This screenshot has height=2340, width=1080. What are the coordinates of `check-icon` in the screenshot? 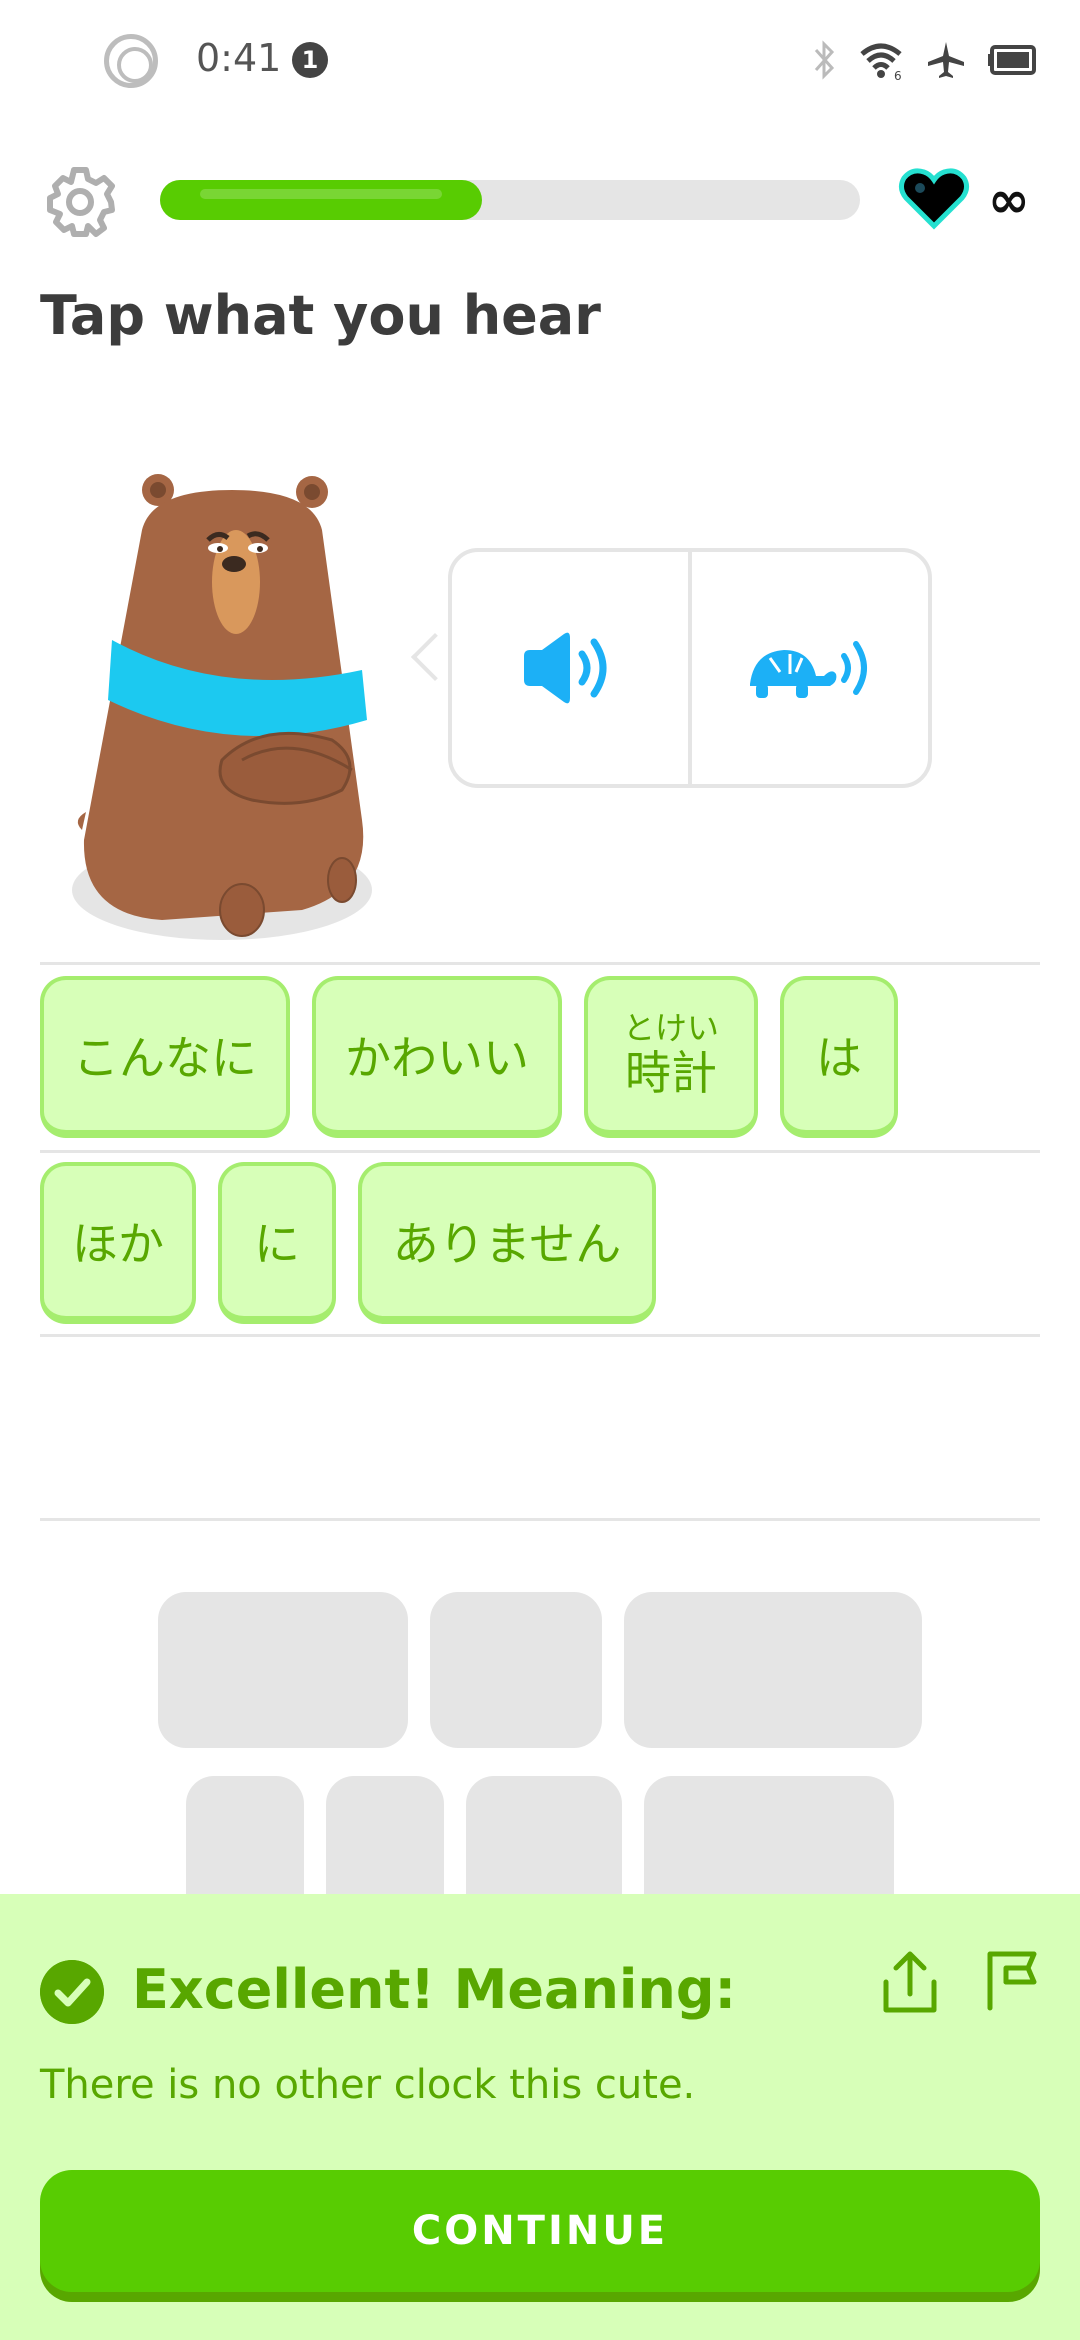 It's located at (72, 1992).